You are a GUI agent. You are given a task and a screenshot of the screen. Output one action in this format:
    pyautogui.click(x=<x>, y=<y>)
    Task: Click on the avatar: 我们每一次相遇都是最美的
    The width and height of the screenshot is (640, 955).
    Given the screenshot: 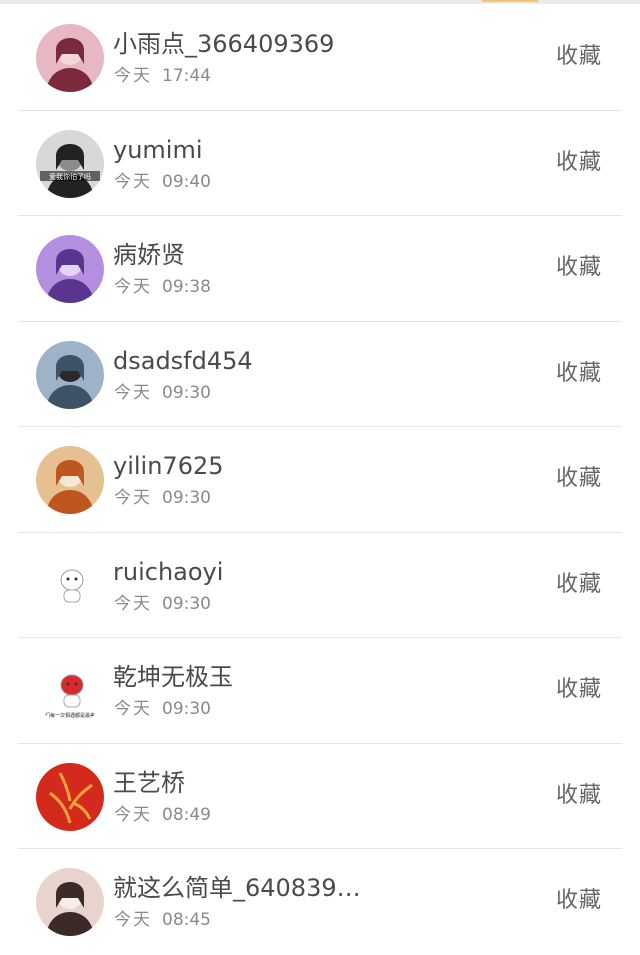 What is the action you would take?
    pyautogui.click(x=70, y=691)
    